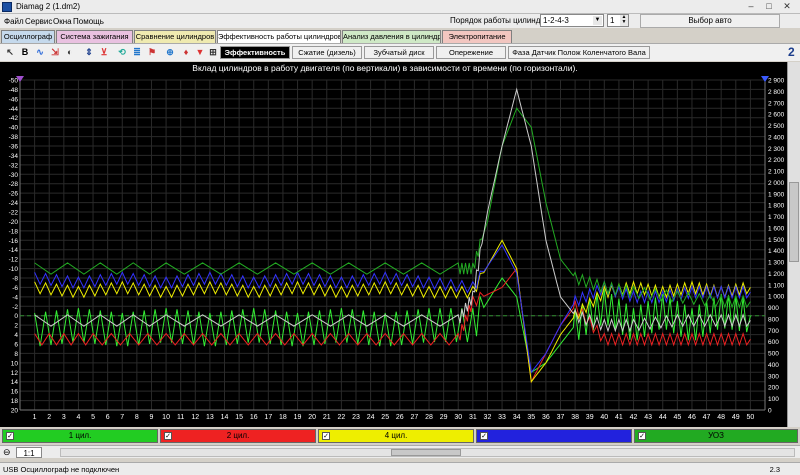 The image size is (800, 475). Describe the element at coordinates (137, 417) in the screenshot. I see `x-tick-label: 8` at that location.